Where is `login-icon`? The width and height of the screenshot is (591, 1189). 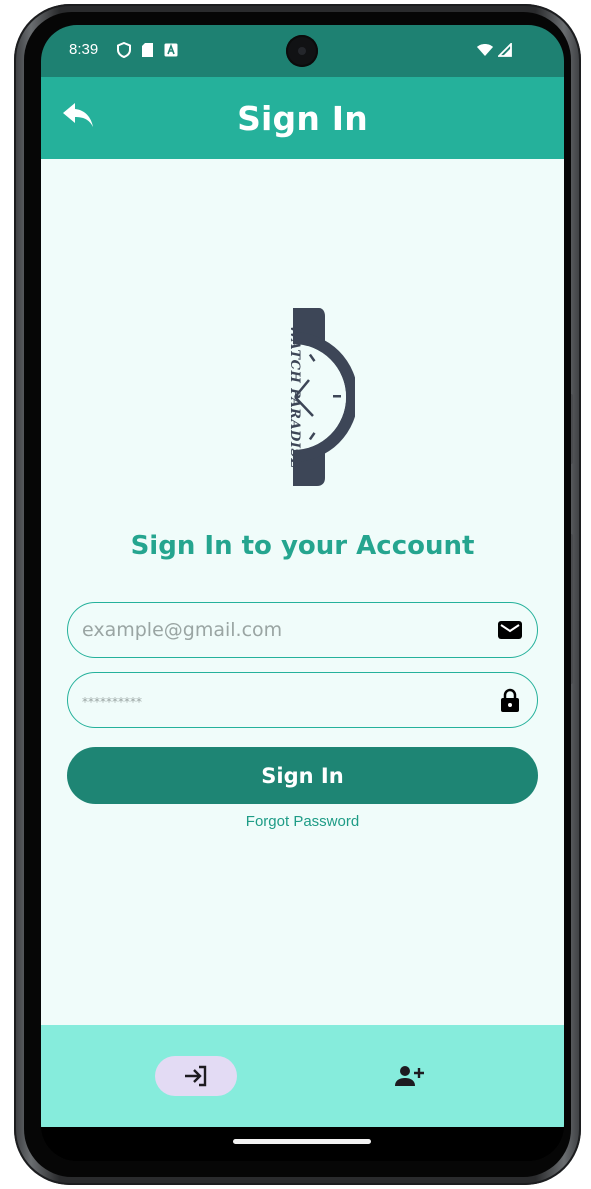 login-icon is located at coordinates (196, 1076).